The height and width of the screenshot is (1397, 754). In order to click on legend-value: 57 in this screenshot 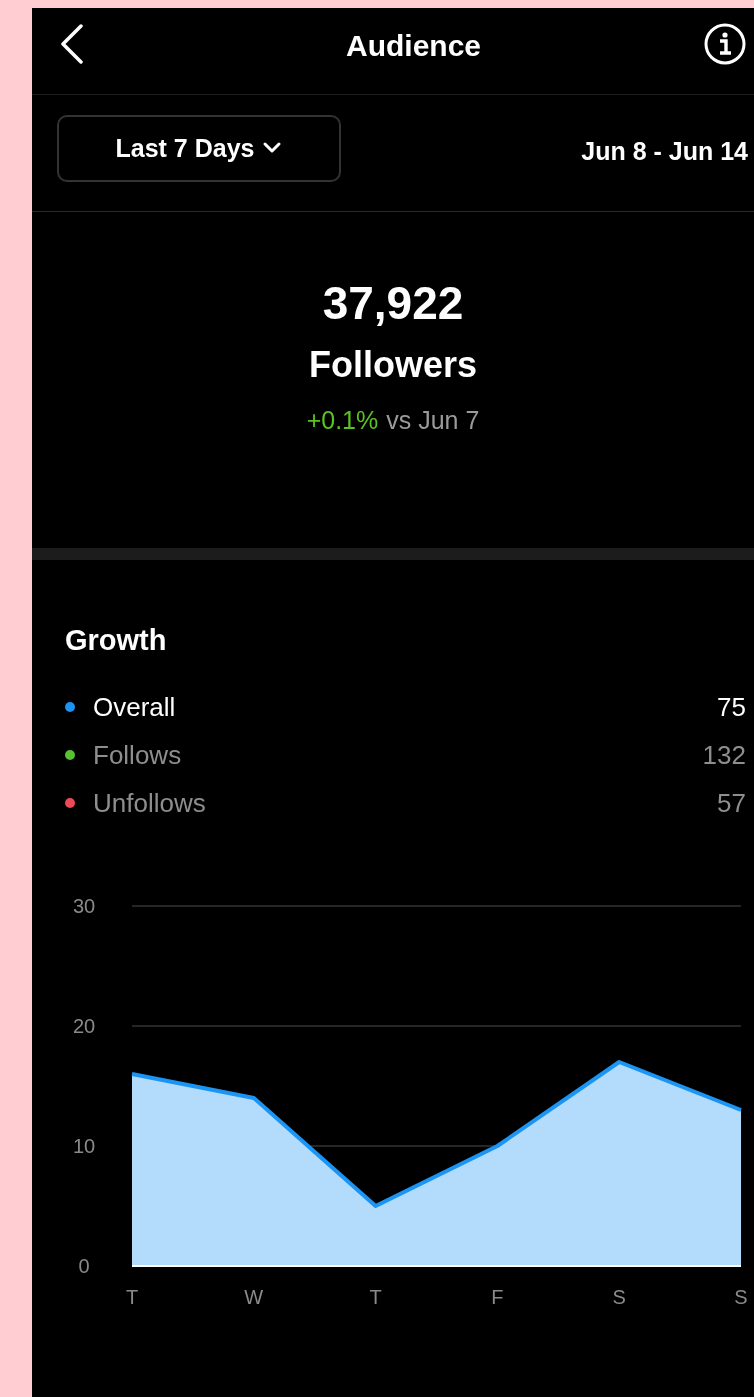, I will do `click(731, 803)`.